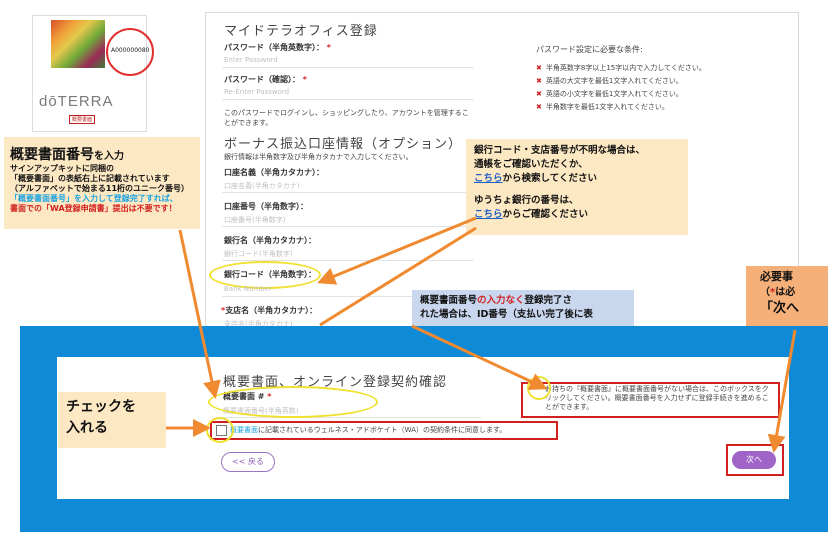 This screenshot has width=828, height=544. Describe the element at coordinates (782, 391) in the screenshot. I see `arrow-to-next-button` at that location.